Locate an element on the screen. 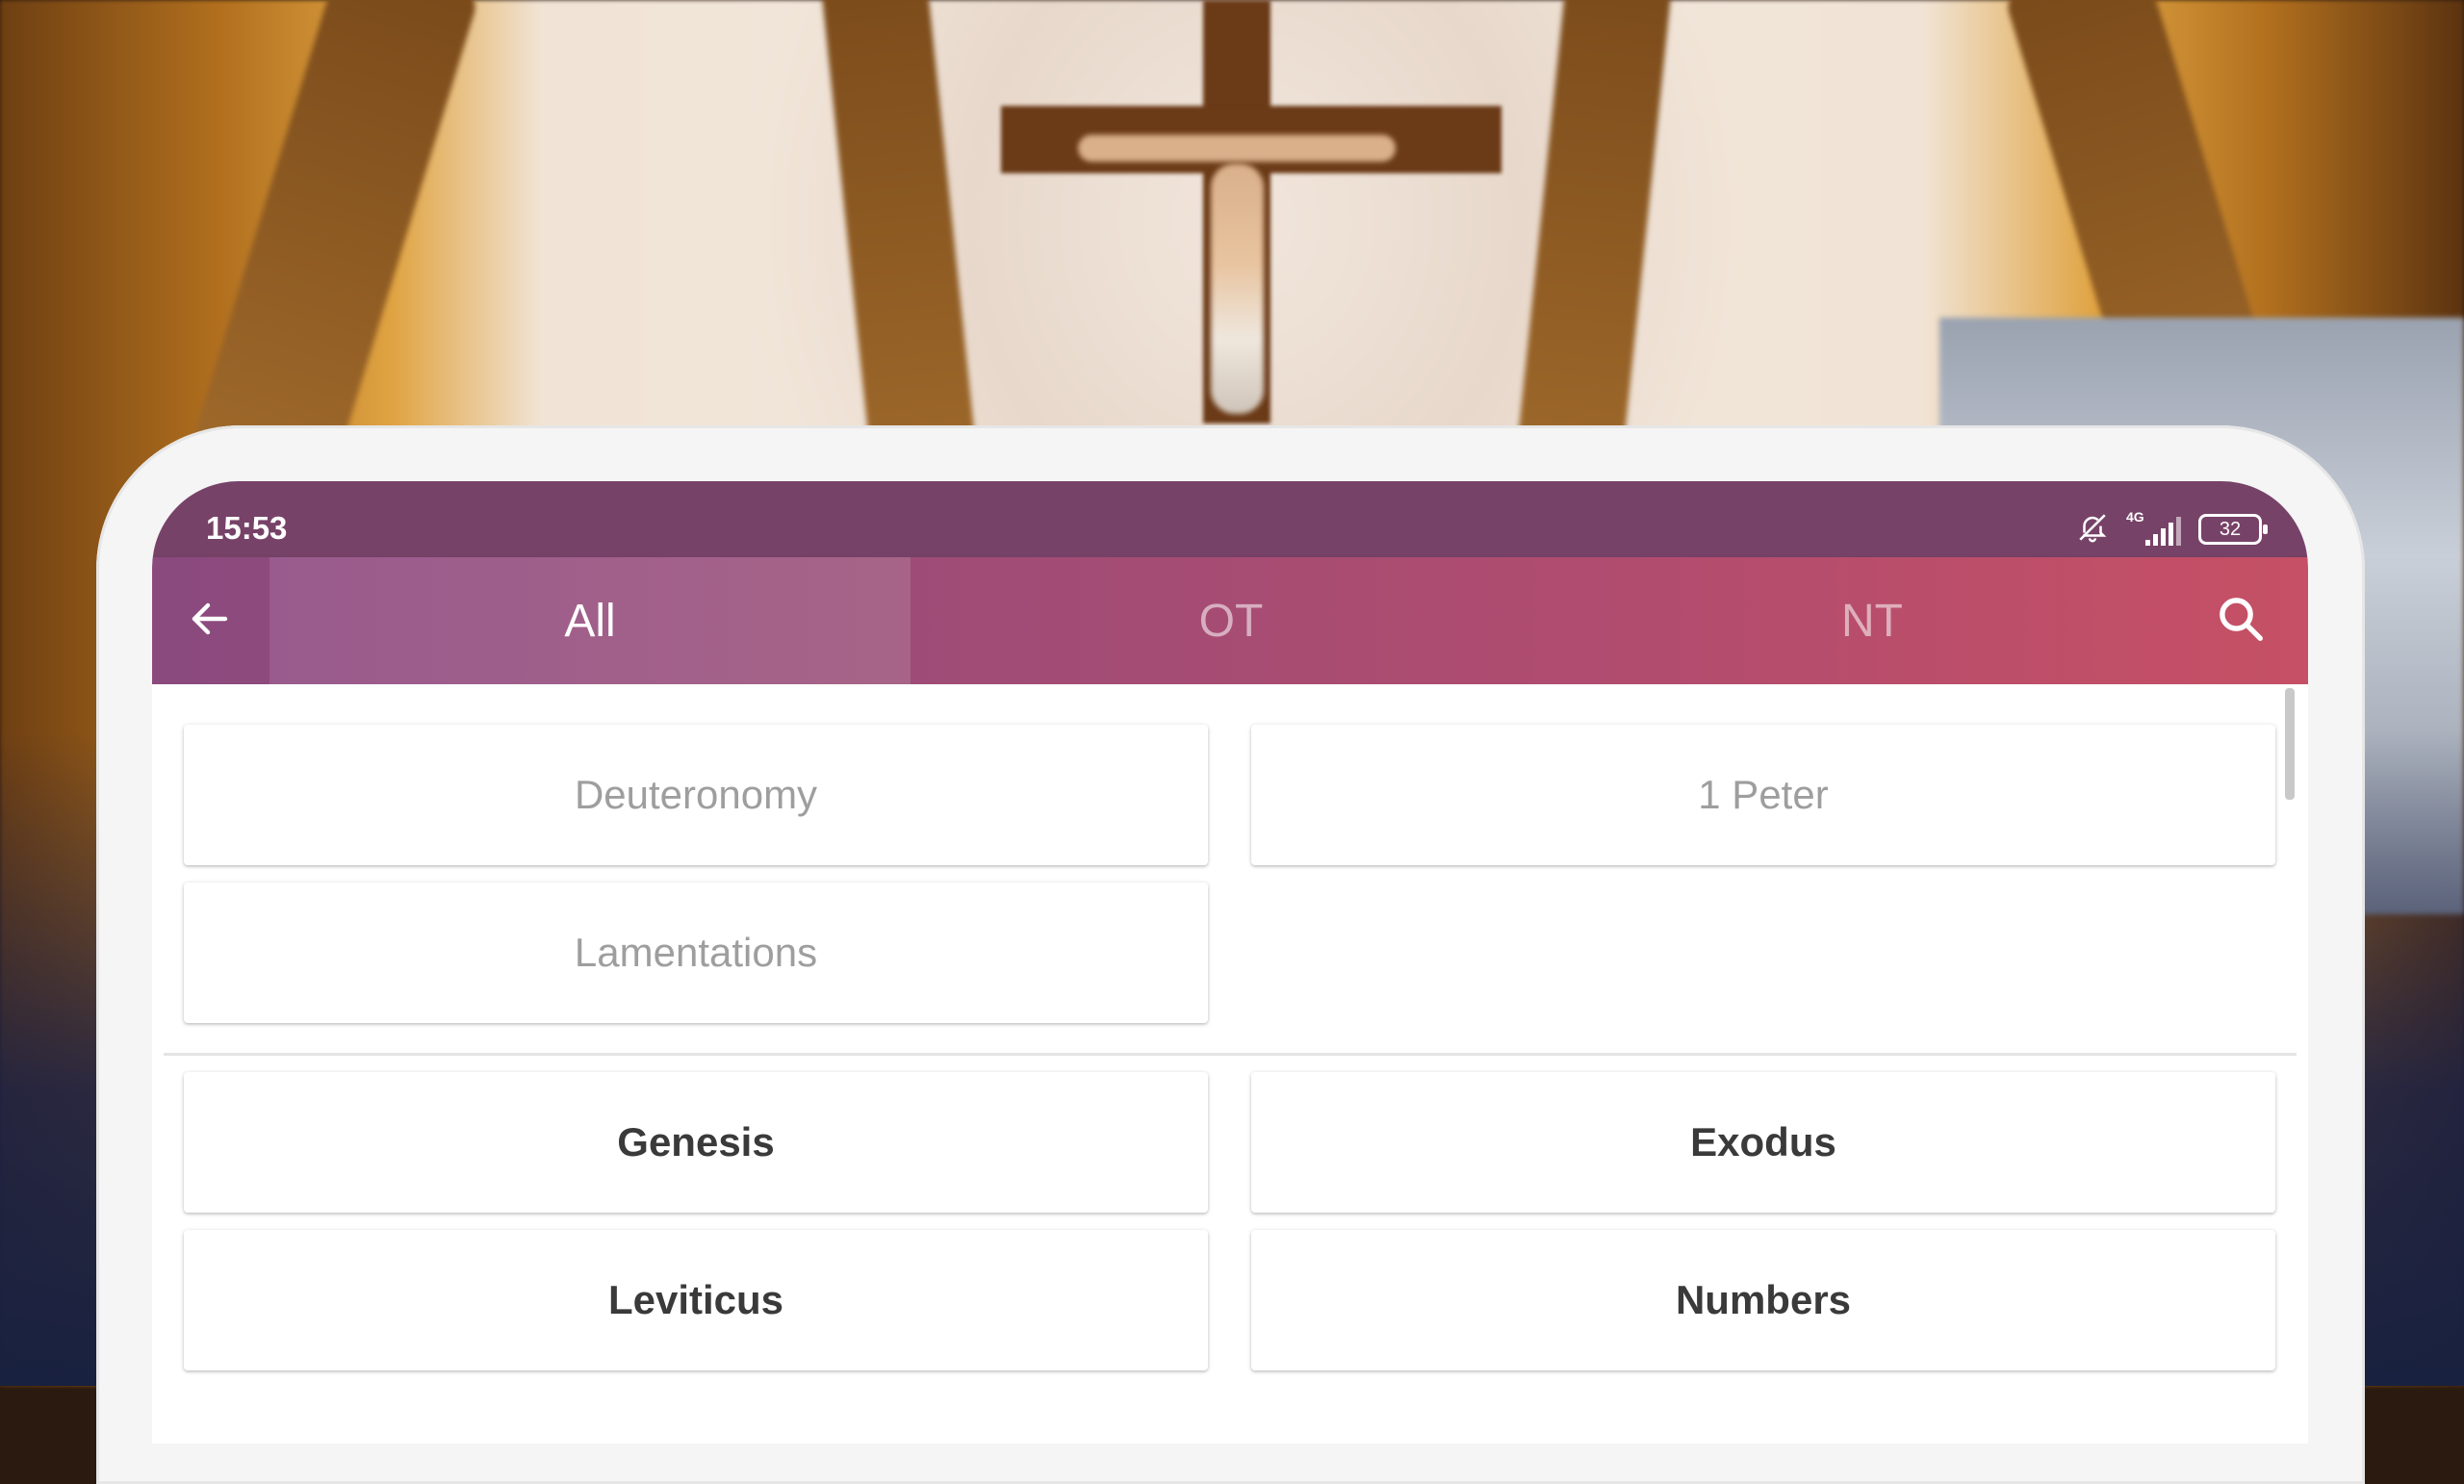  search-button is located at coordinates (2241, 621).